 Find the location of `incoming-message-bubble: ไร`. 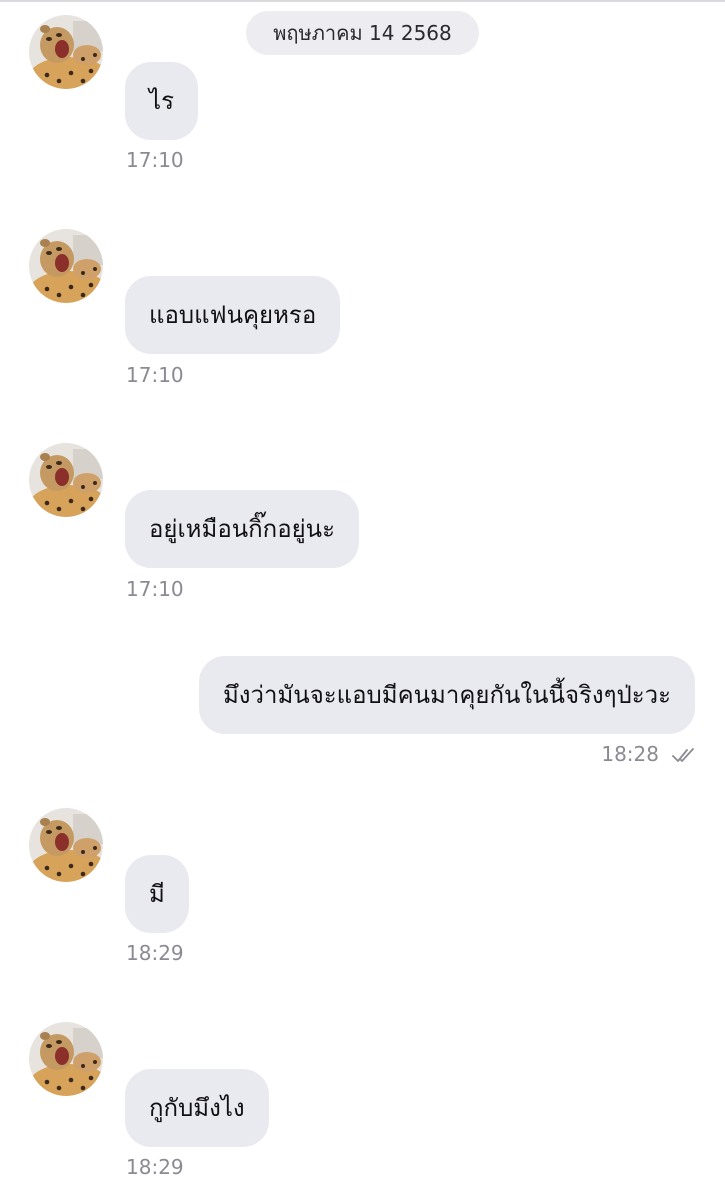

incoming-message-bubble: ไร is located at coordinates (161, 101).